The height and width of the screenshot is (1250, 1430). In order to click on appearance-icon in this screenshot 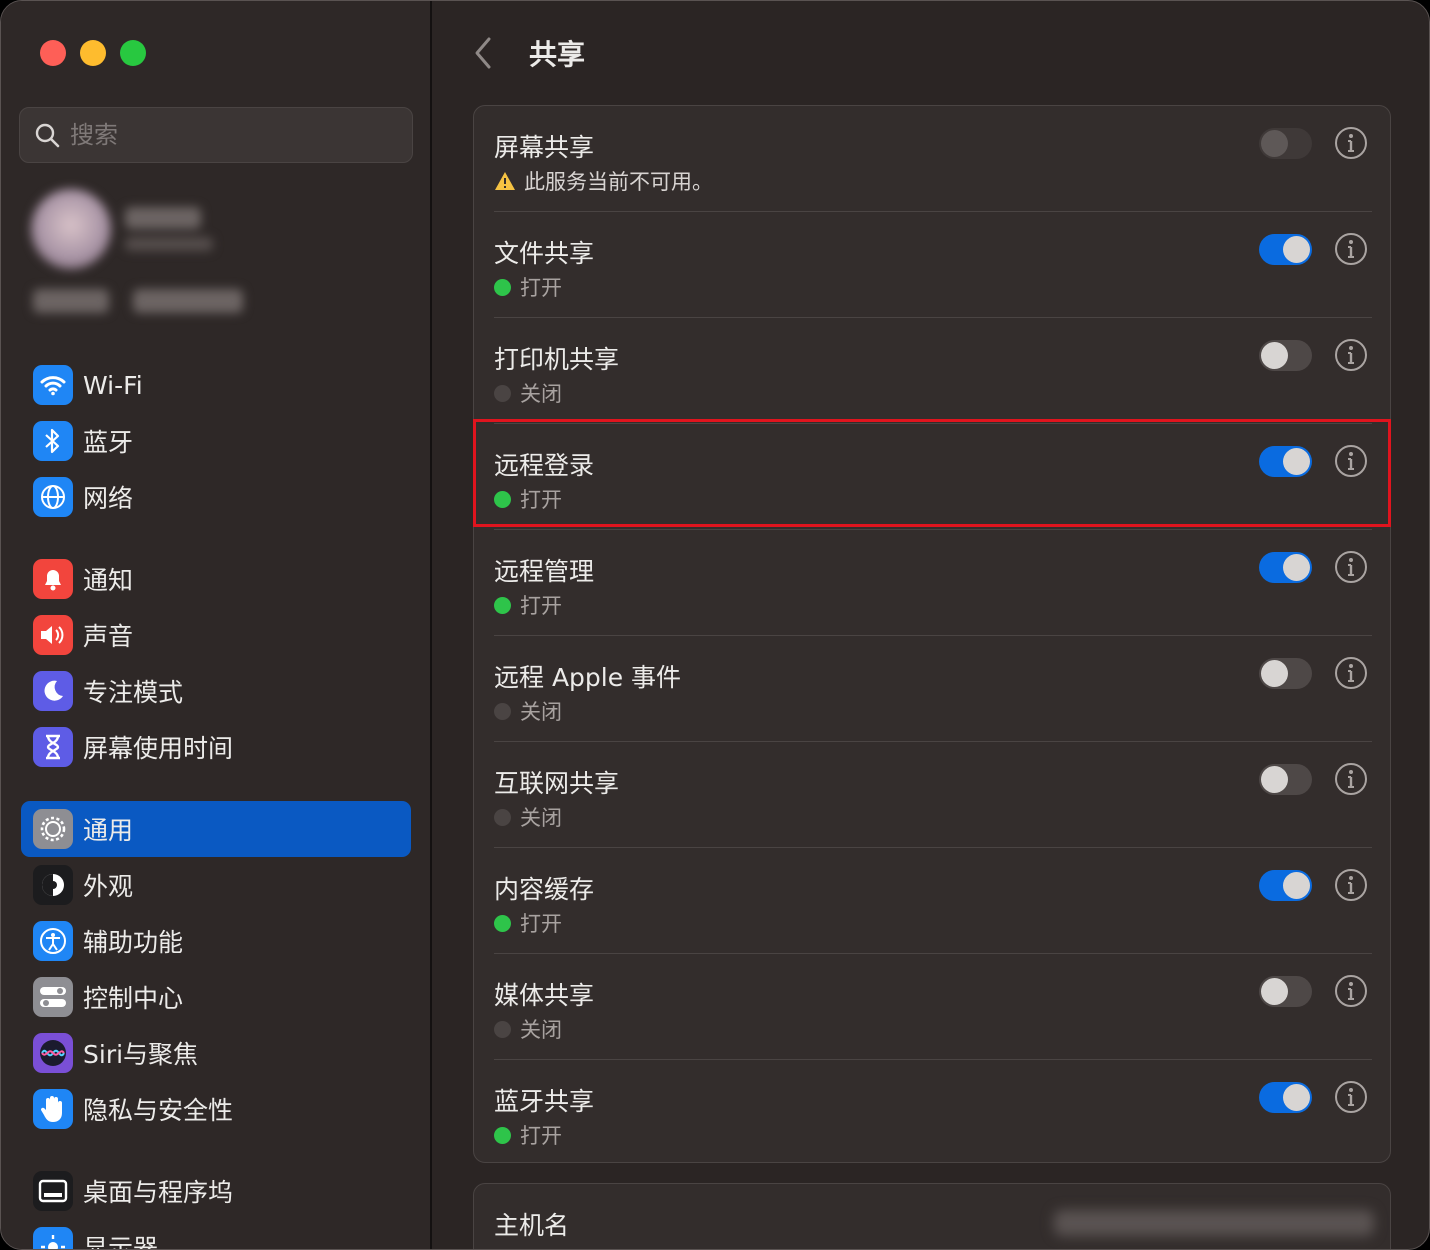, I will do `click(53, 885)`.